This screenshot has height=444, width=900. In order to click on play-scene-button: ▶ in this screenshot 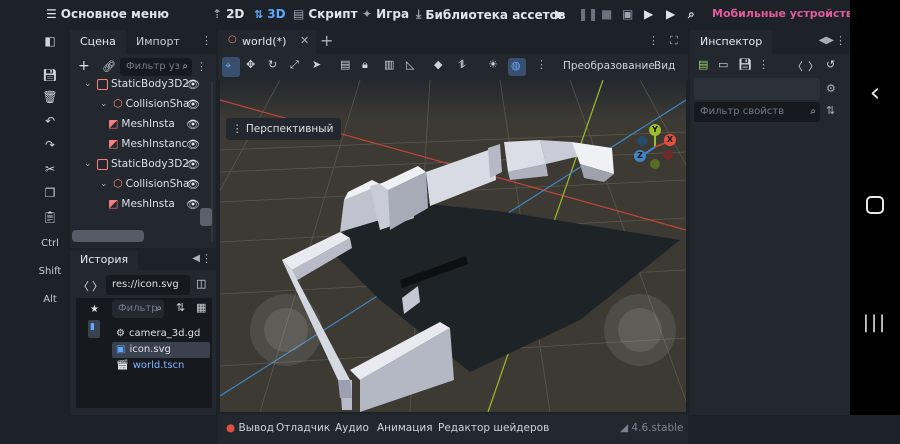, I will do `click(648, 14)`.